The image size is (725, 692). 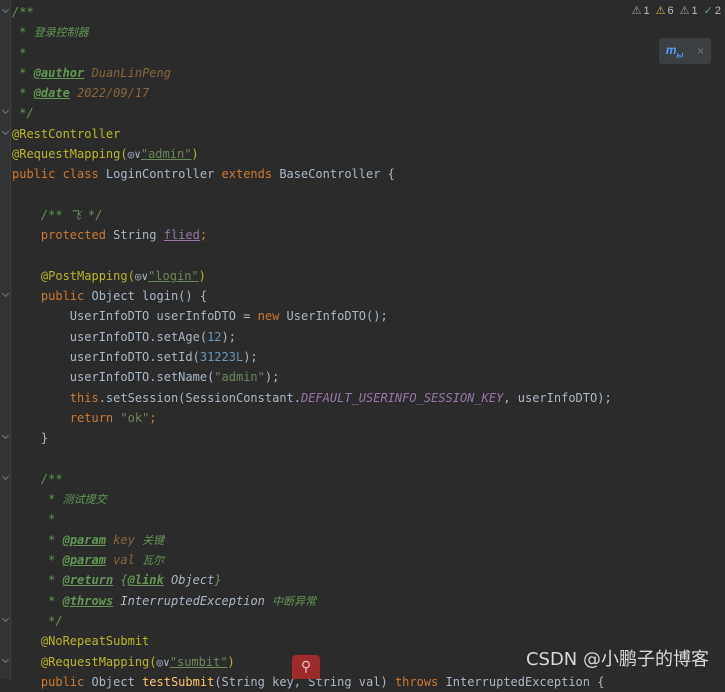 I want to click on code-line: * @param val 瓦尔, so click(x=102, y=560).